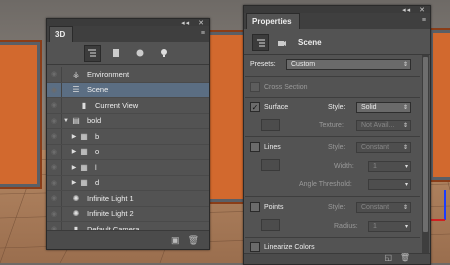 This screenshot has height=265, width=450. What do you see at coordinates (128, 137) in the screenshot?
I see `list-item-b: ◉ ▶ ▦ b` at bounding box center [128, 137].